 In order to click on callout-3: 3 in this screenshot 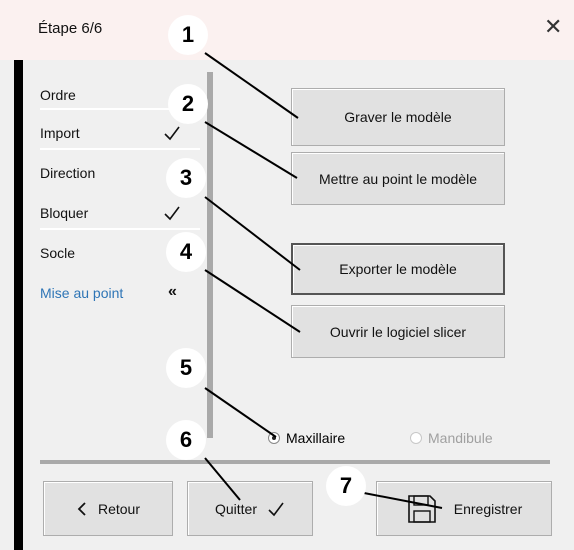, I will do `click(186, 178)`.